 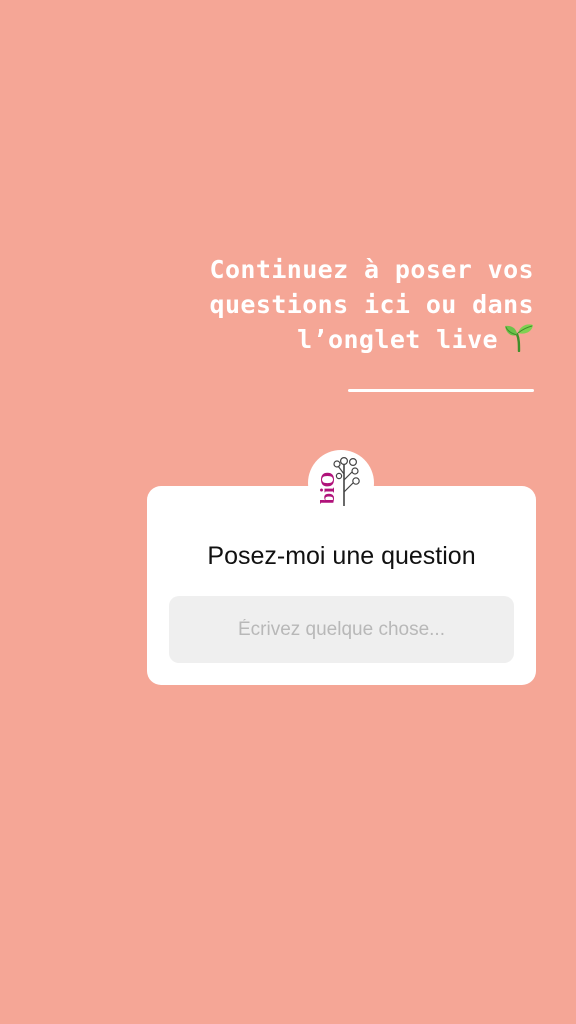 I want to click on caption-line-3-text: l’onglet live, so click(x=397, y=339).